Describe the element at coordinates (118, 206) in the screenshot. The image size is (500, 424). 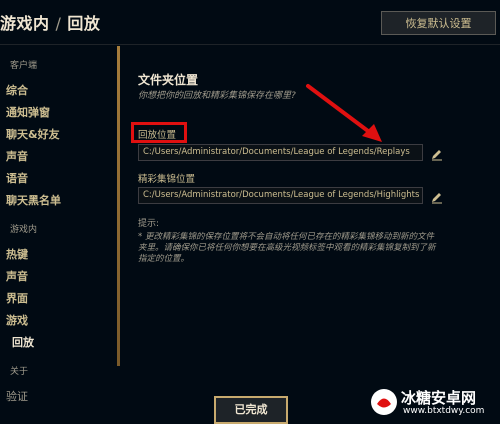
I see `sidebar-divider` at that location.